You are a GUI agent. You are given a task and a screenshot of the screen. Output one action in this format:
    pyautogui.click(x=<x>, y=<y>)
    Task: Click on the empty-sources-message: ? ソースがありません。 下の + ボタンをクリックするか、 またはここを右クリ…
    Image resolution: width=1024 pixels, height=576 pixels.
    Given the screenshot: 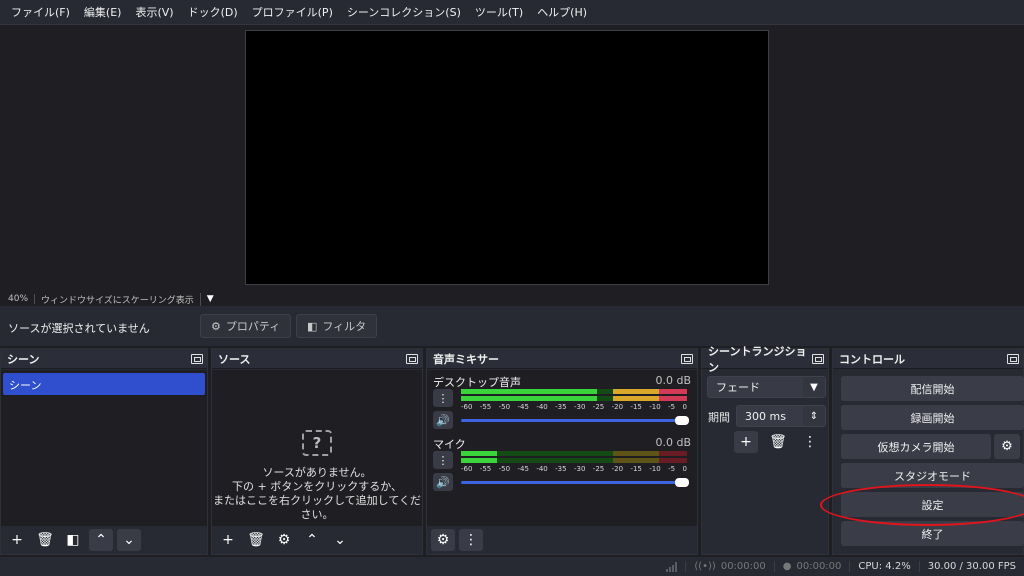 What is the action you would take?
    pyautogui.click(x=317, y=476)
    